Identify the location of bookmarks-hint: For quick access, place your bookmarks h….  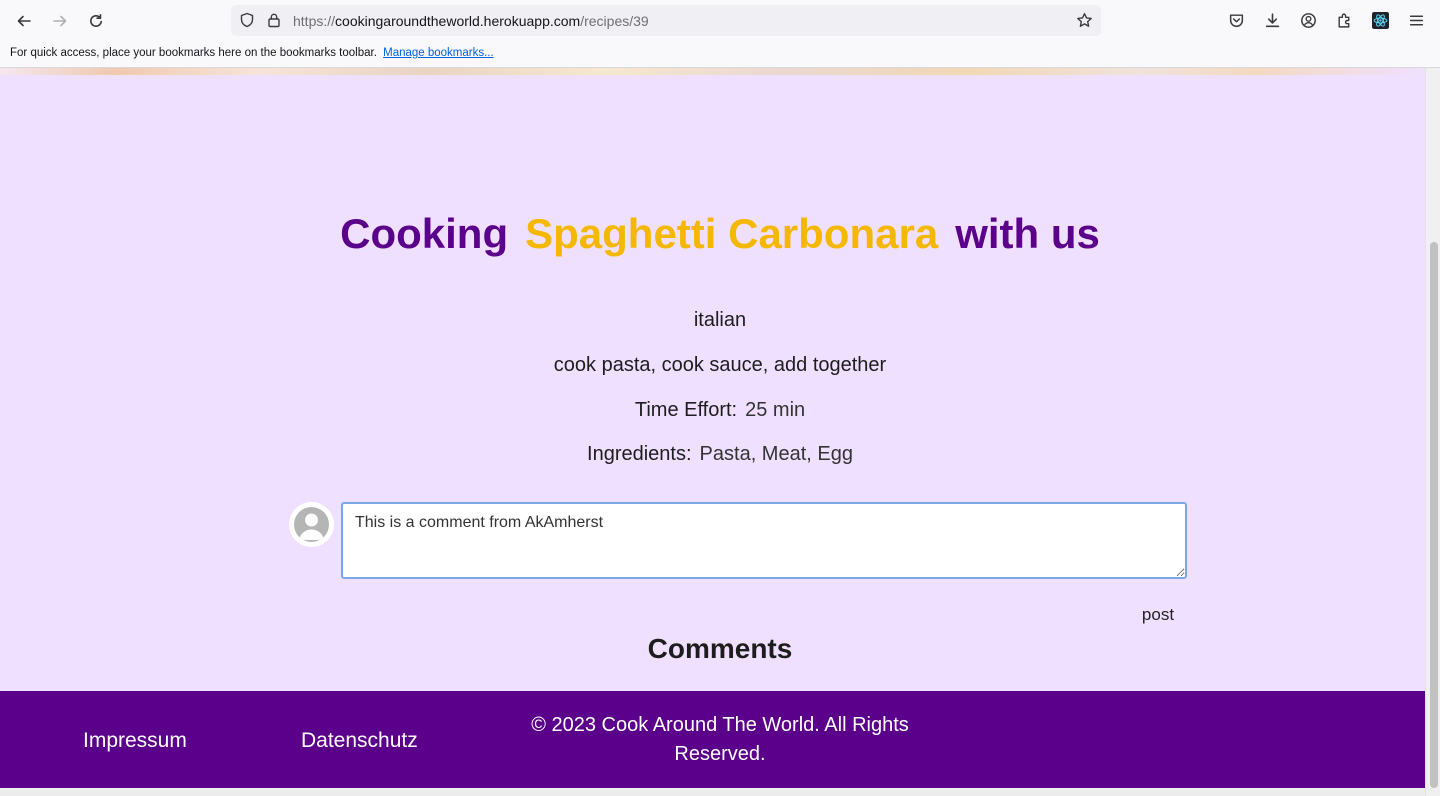
(252, 53).